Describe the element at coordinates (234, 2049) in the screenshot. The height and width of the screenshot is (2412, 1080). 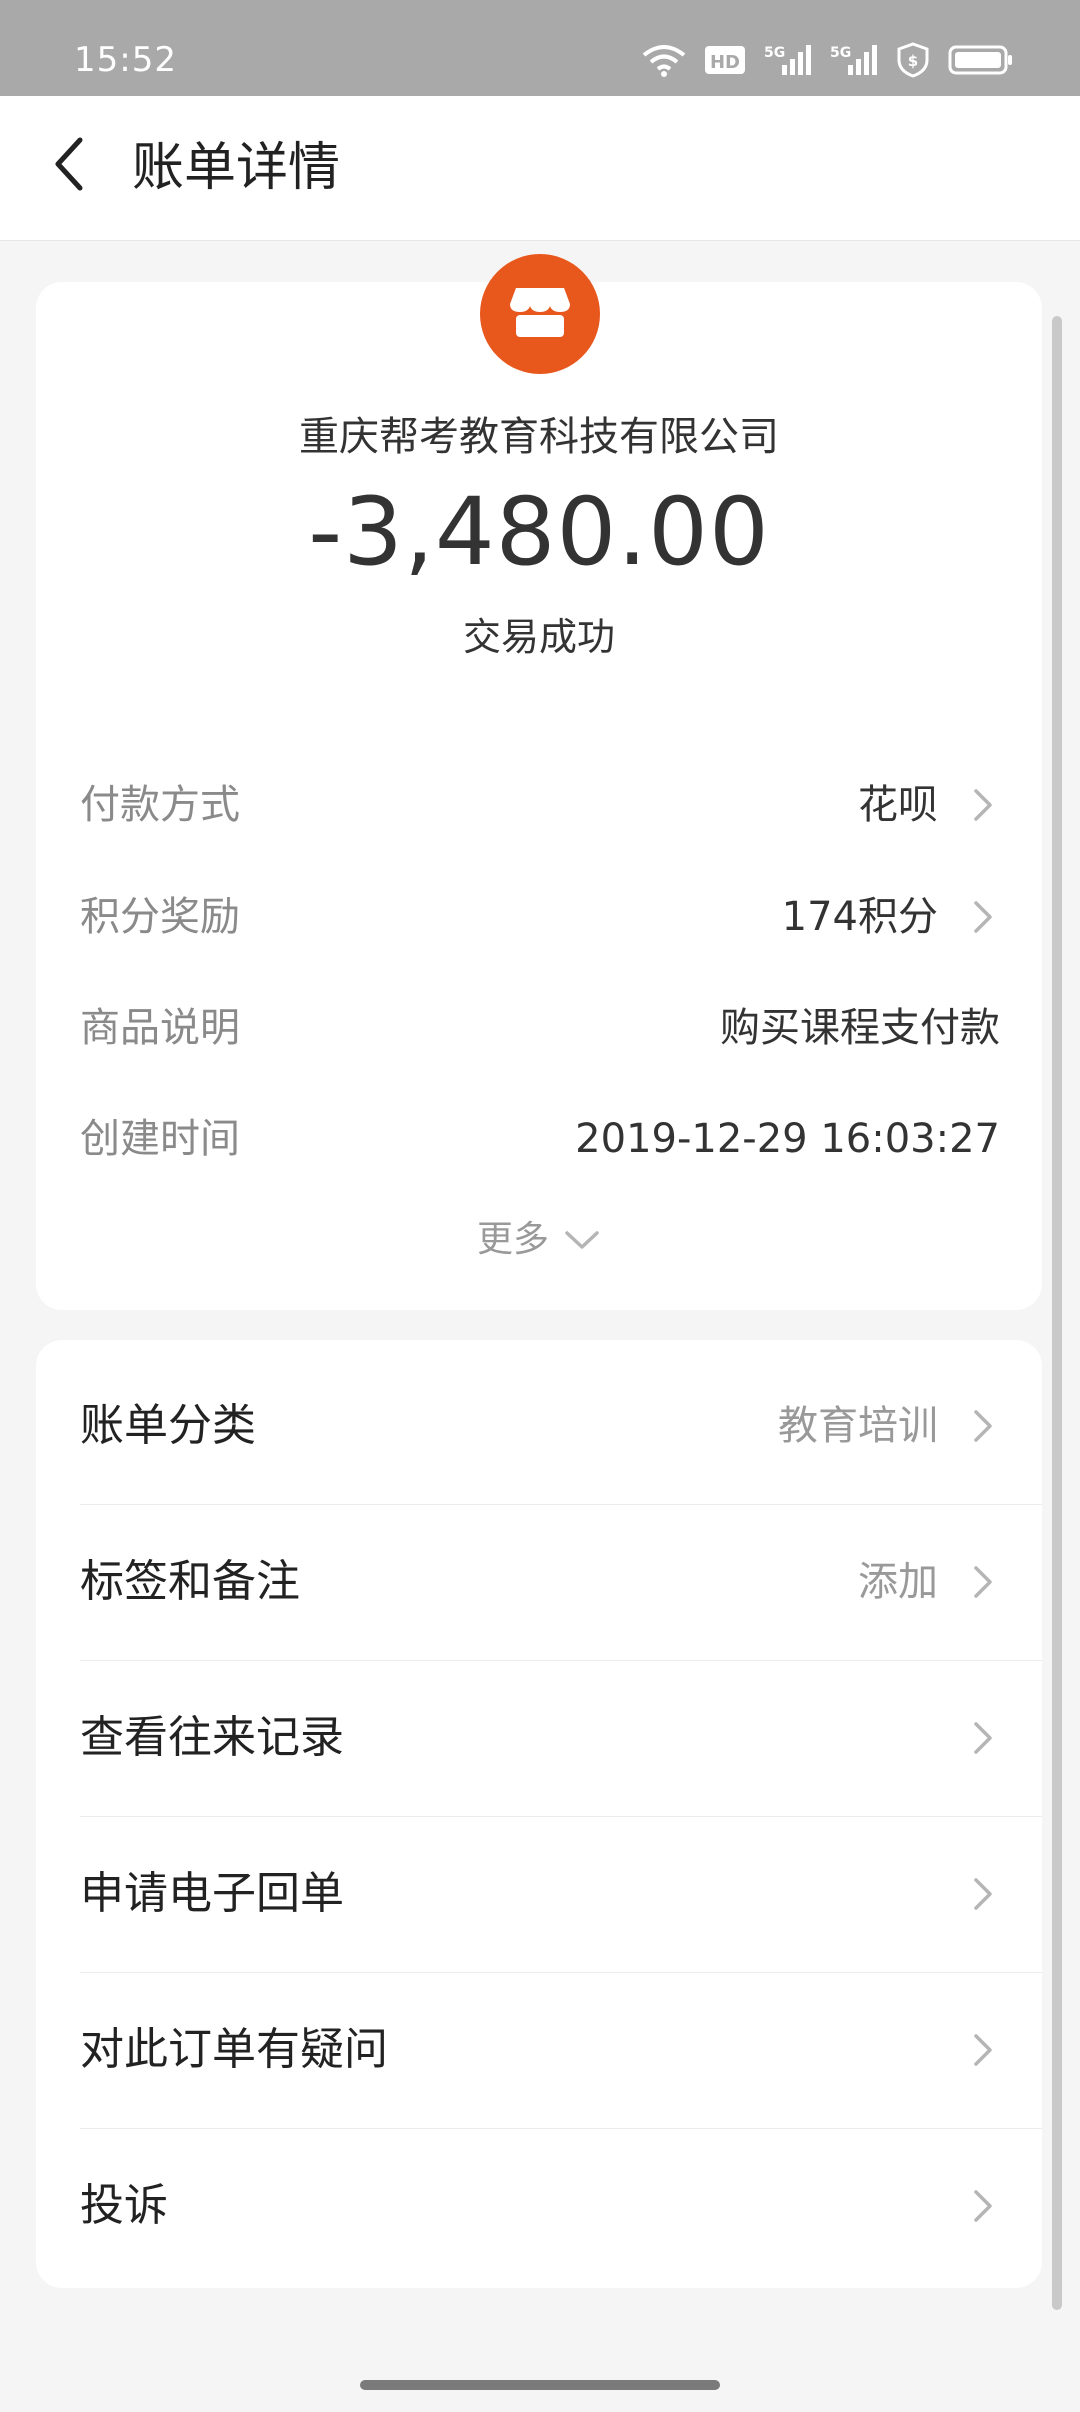
I see `action-label: 对此订单有疑问` at that location.